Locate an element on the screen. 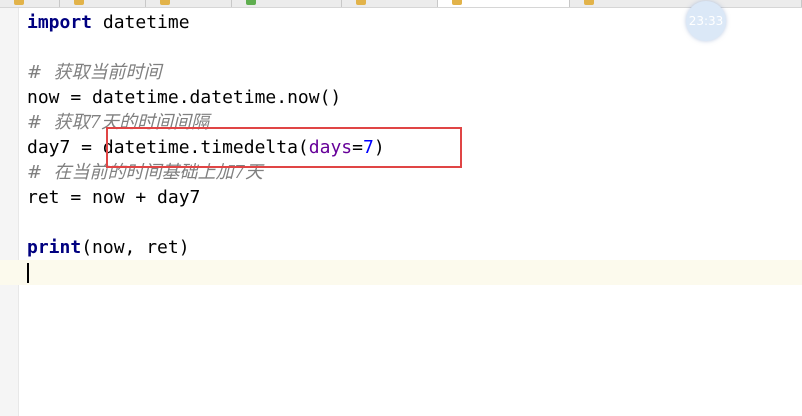 This screenshot has width=802, height=416. editor-tab-active is located at coordinates (504, 3).